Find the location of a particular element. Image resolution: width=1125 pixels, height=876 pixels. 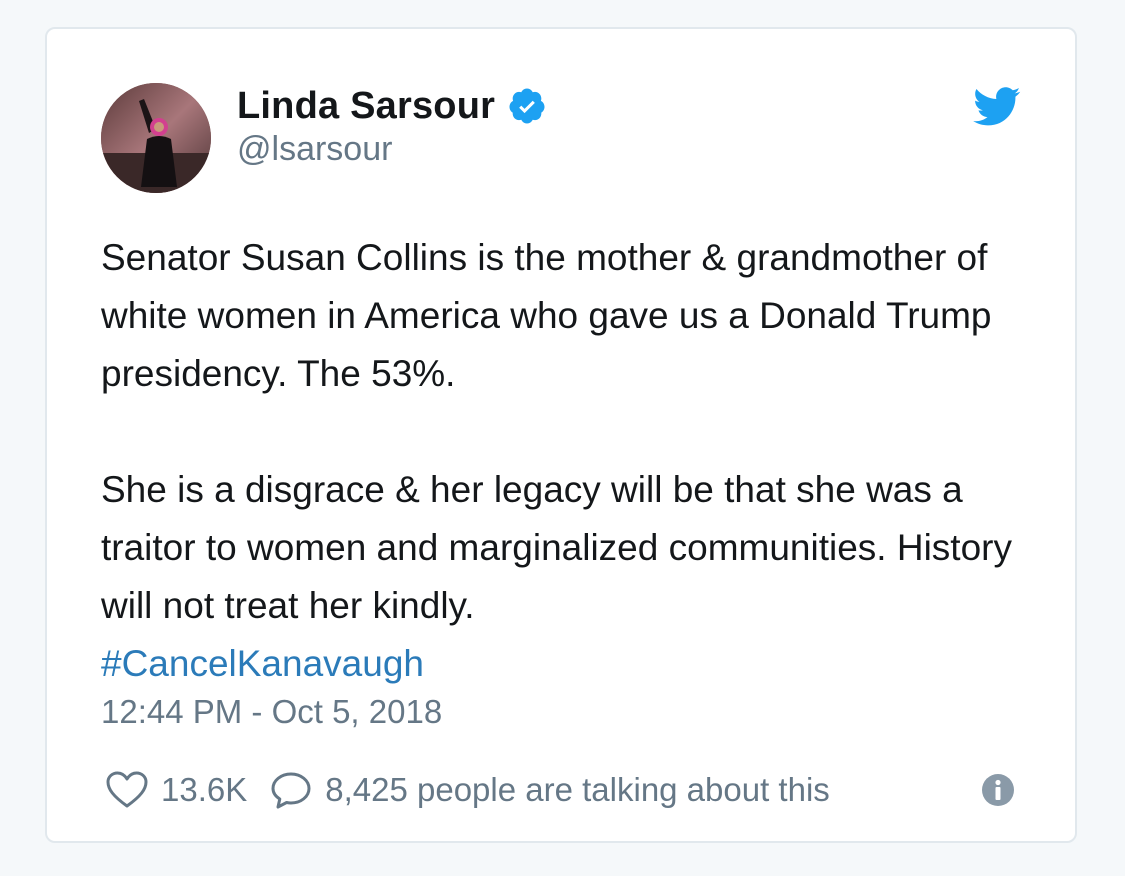

speech-bubble-icon is located at coordinates (291, 790).